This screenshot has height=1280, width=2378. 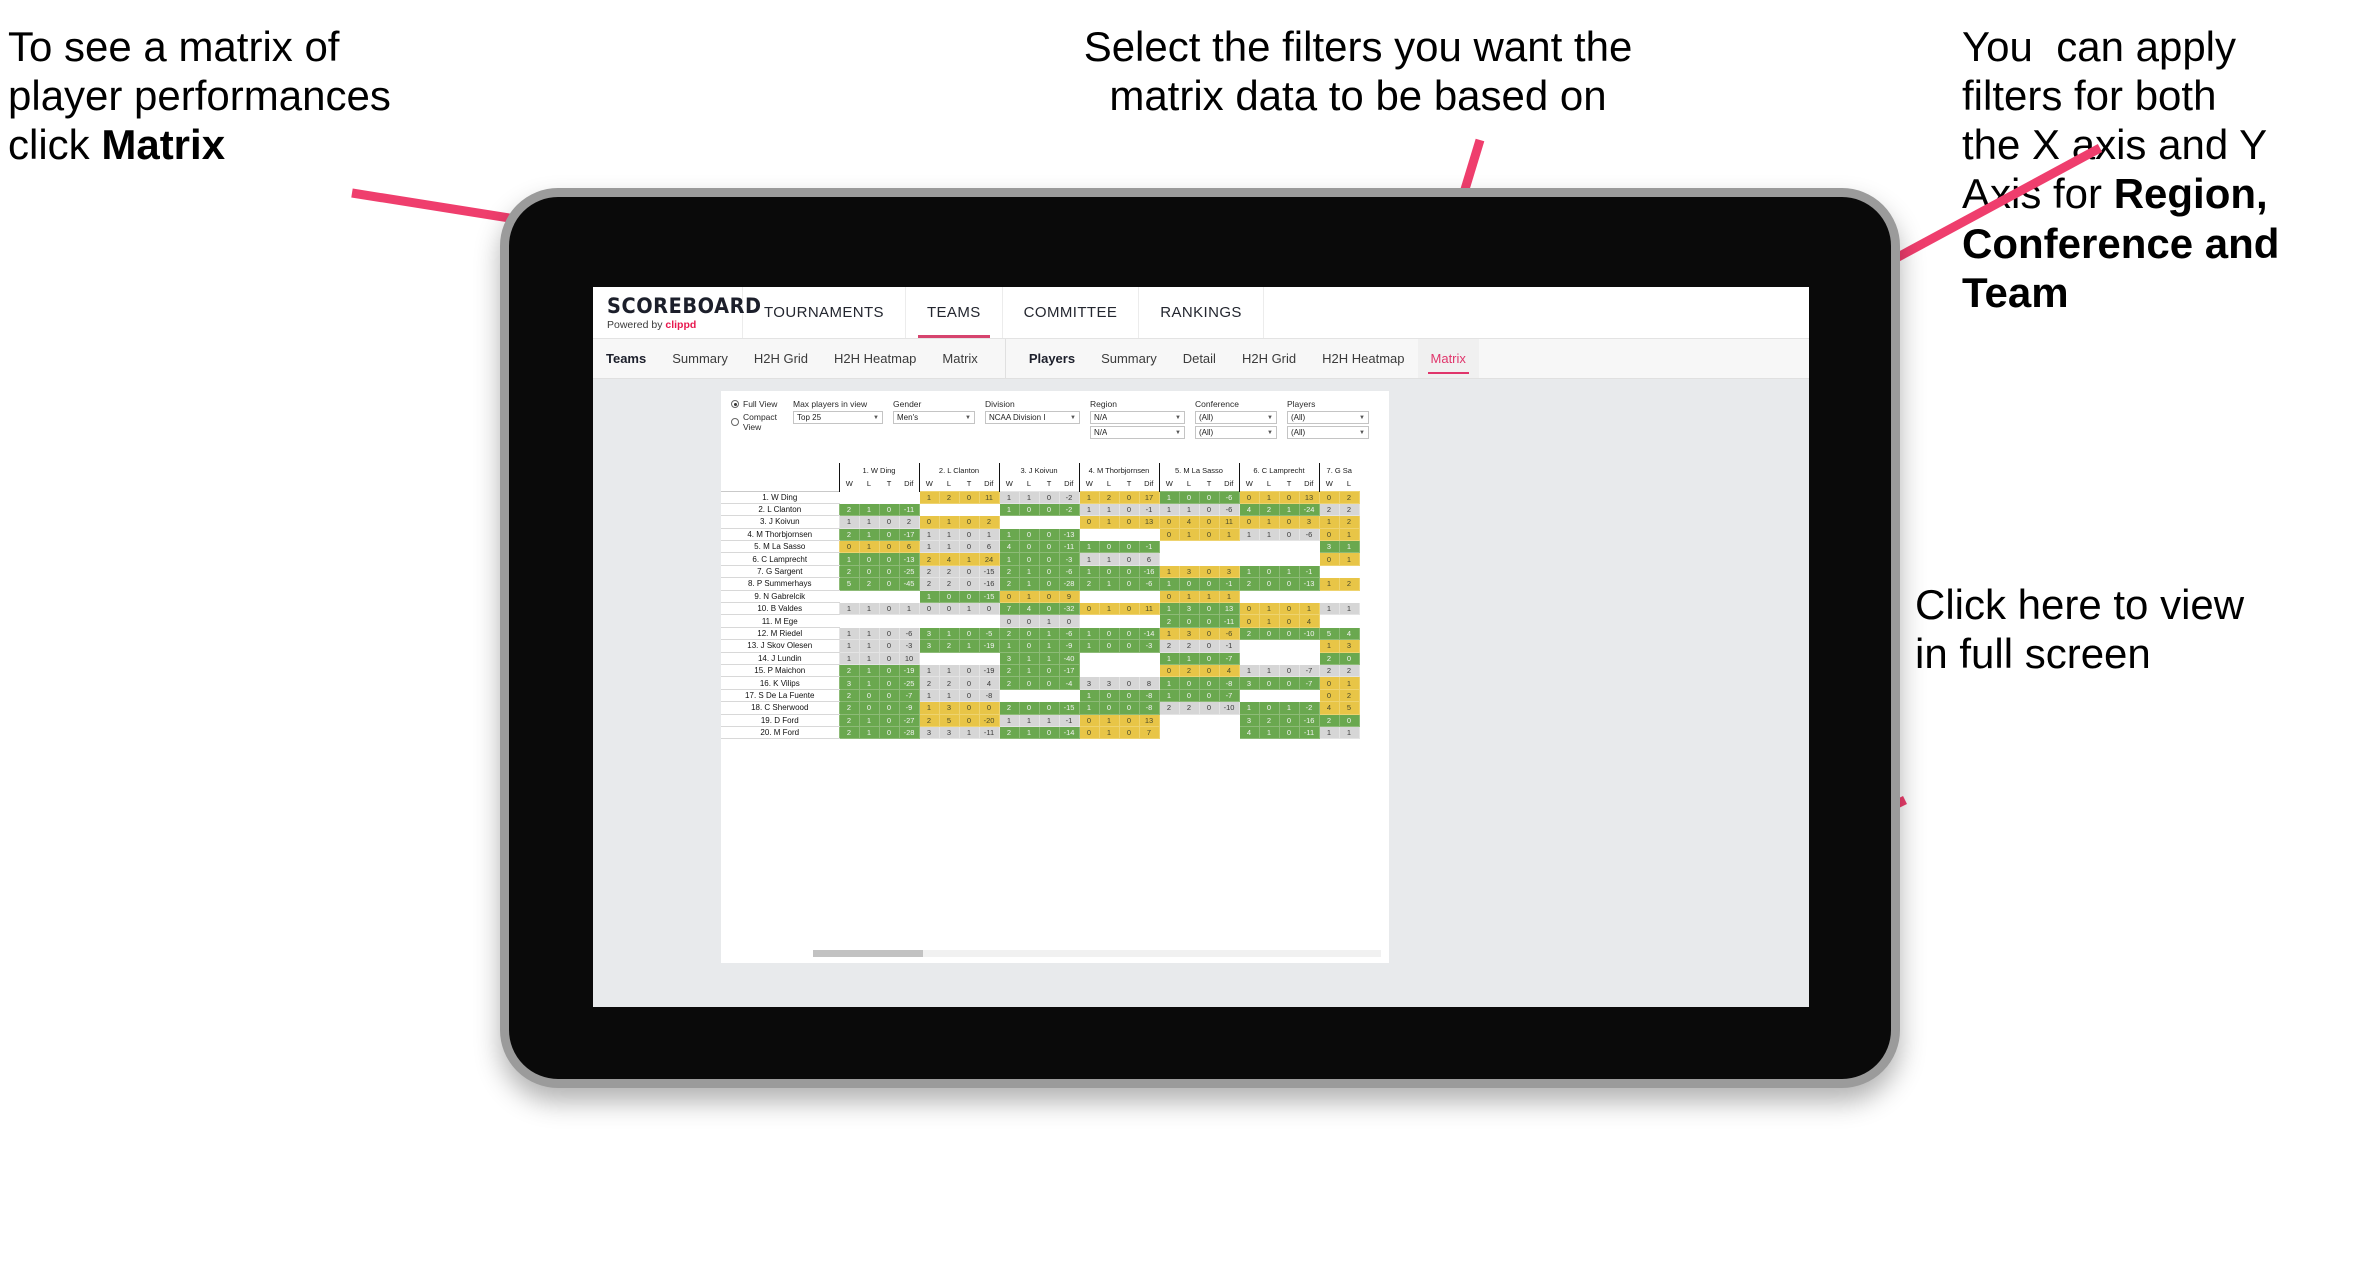 I want to click on matrix-cell: 9, so click(x=1069, y=596).